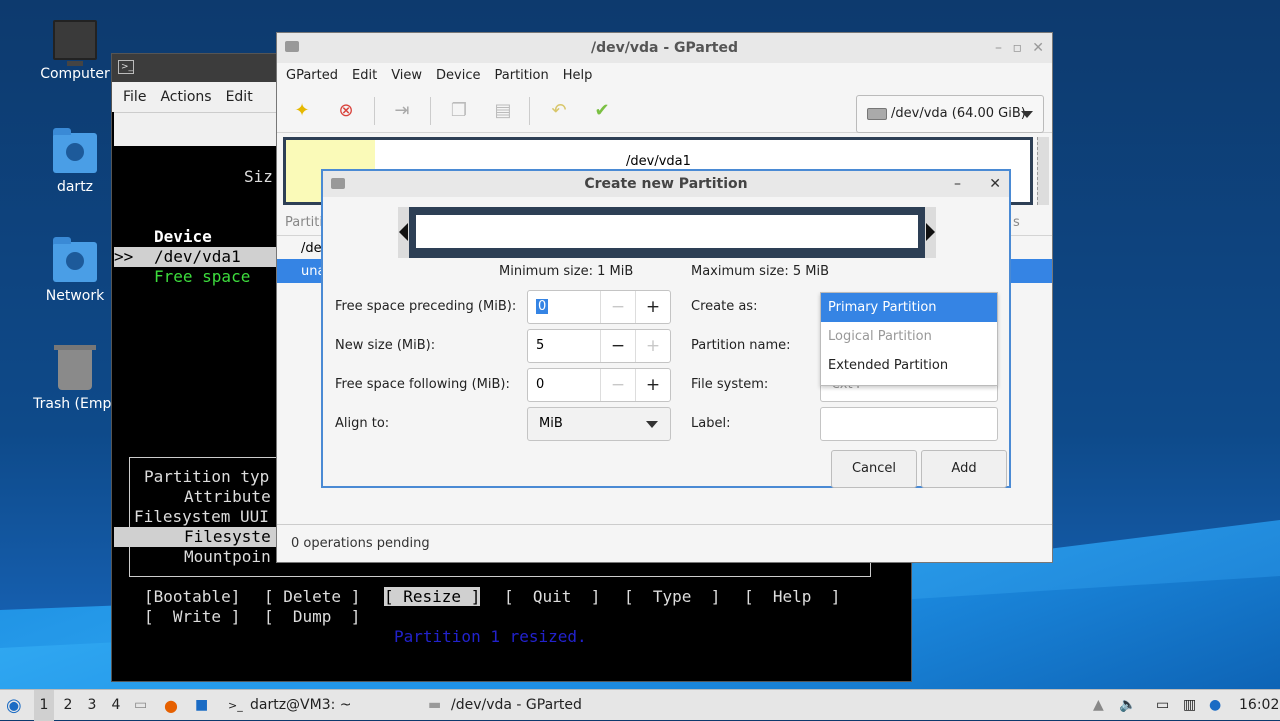  What do you see at coordinates (909, 365) in the screenshot?
I see `option-extended-partition: Extended Partition` at bounding box center [909, 365].